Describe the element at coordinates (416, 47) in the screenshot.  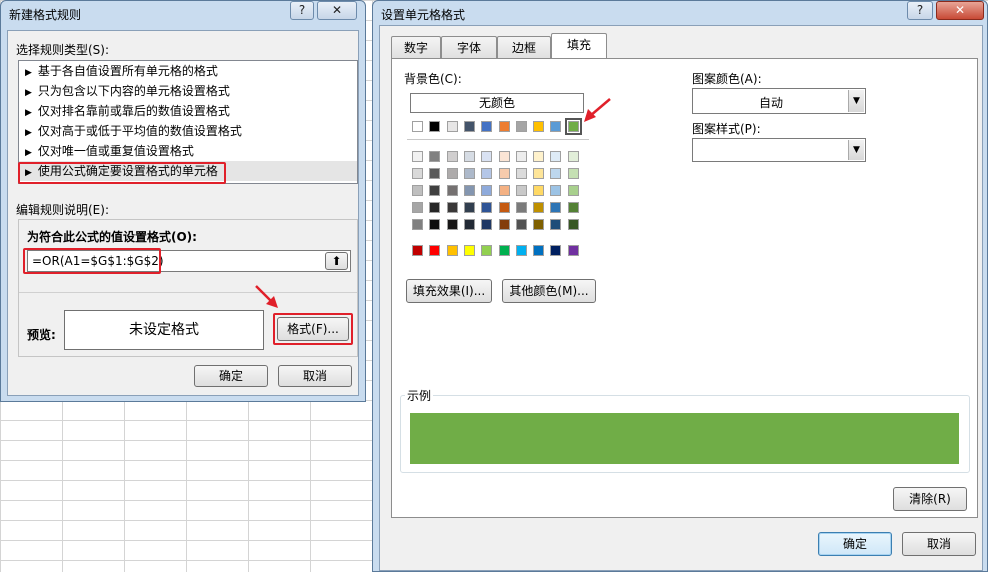
I see `tab-number: 数字` at that location.